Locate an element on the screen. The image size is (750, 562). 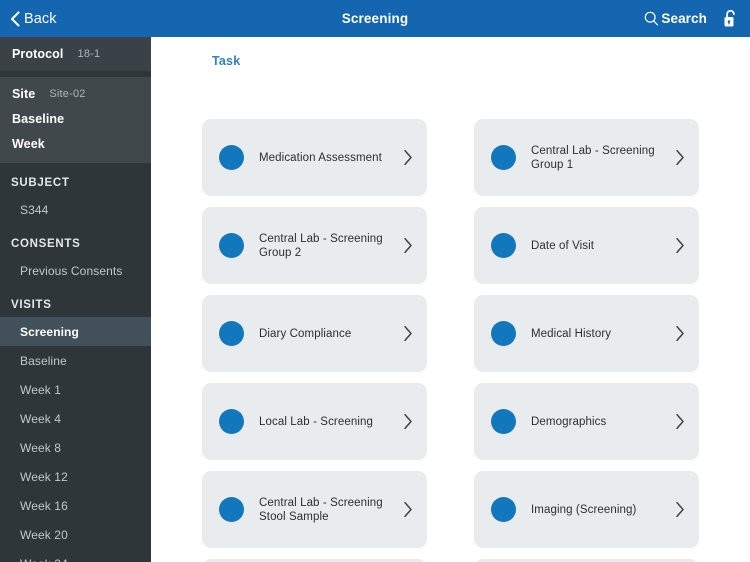
sidebar-section-title-subject: SUBJECT is located at coordinates (40, 183).